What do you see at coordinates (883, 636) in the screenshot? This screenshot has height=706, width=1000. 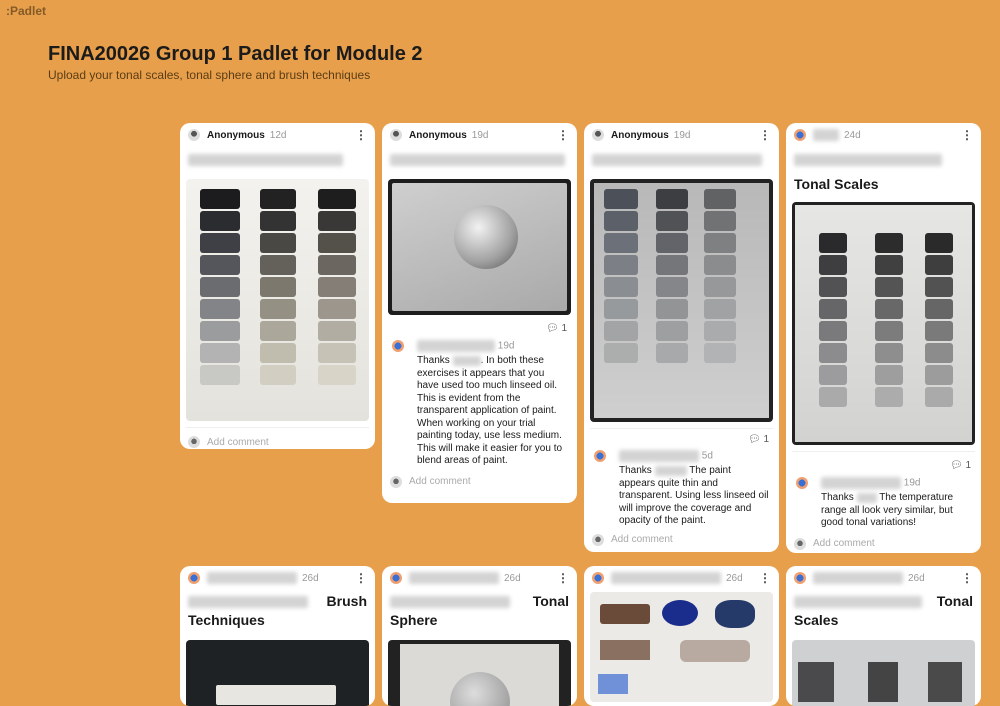 I see `post-card: 26d ⋮ Tonal Scales` at bounding box center [883, 636].